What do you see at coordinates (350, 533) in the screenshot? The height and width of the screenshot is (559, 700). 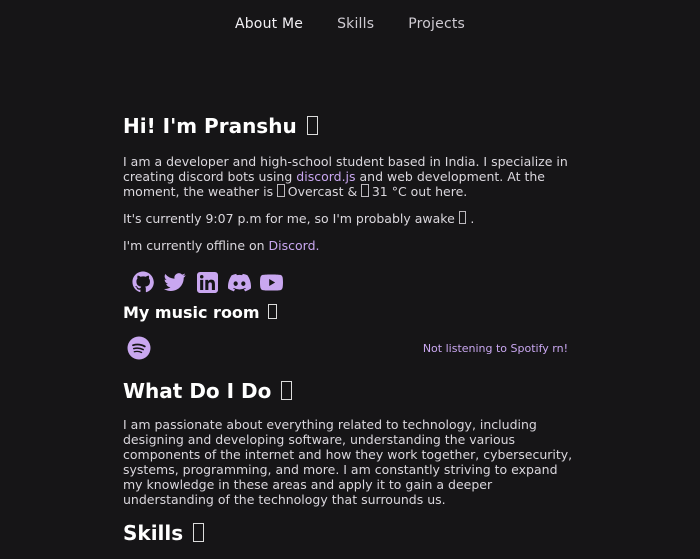 I see `skills-heading: Skills` at bounding box center [350, 533].